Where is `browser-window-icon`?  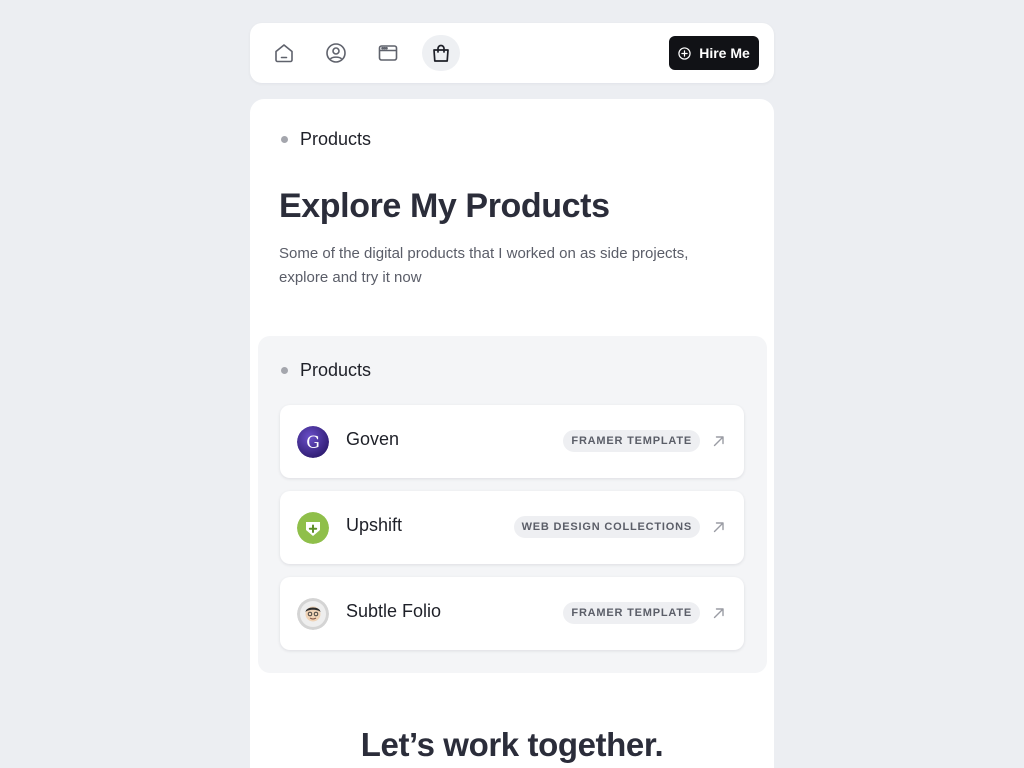
browser-window-icon is located at coordinates (388, 53).